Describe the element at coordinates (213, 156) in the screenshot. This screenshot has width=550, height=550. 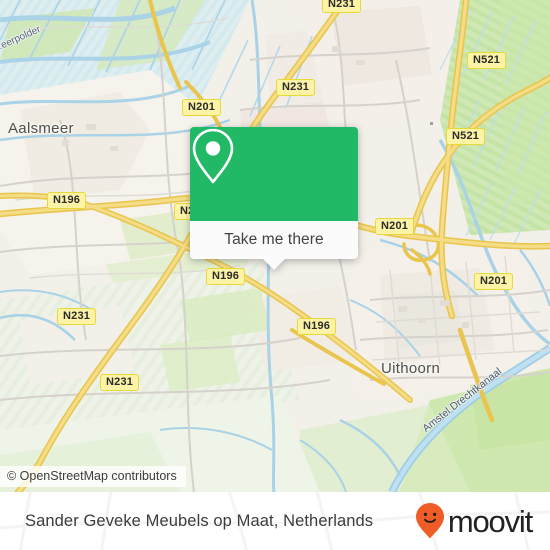
I see `map-pin-icon` at that location.